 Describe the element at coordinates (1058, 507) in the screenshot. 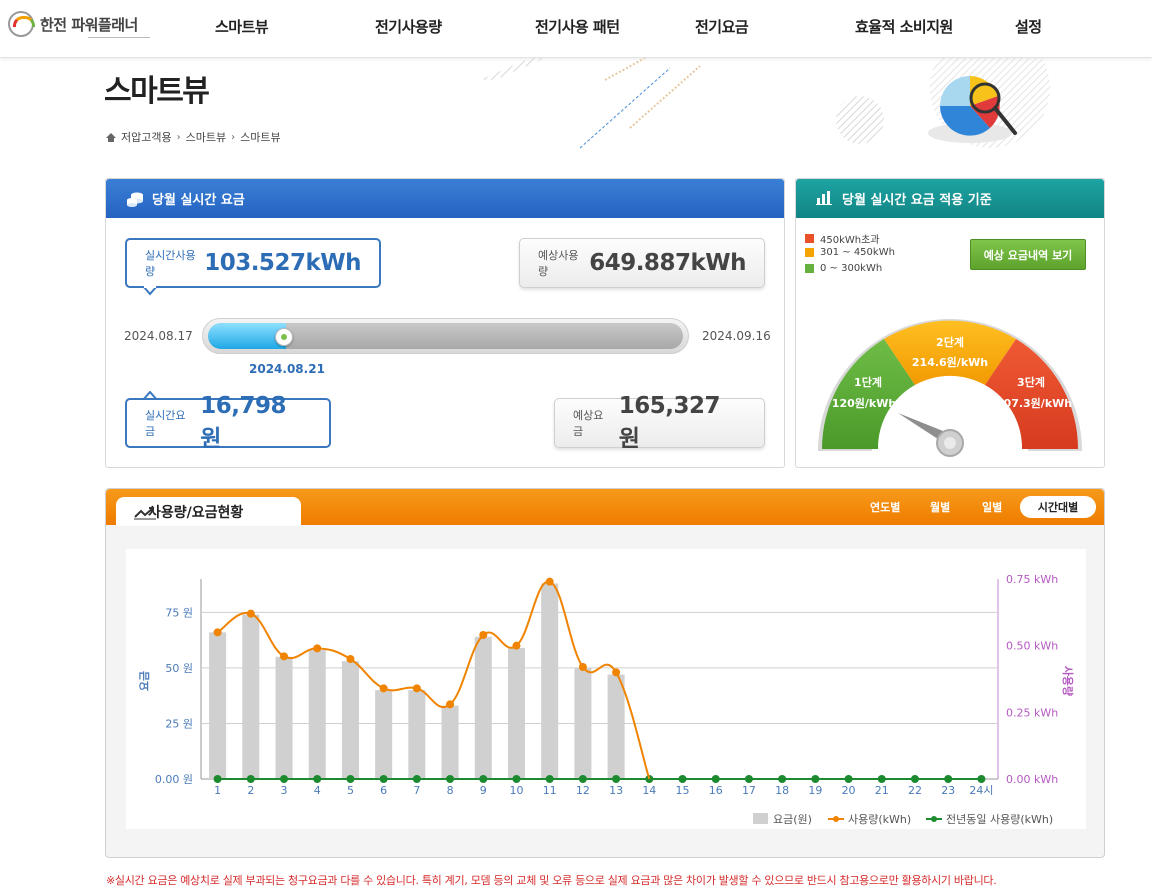

I see `period-hourly: 시간대별` at that location.